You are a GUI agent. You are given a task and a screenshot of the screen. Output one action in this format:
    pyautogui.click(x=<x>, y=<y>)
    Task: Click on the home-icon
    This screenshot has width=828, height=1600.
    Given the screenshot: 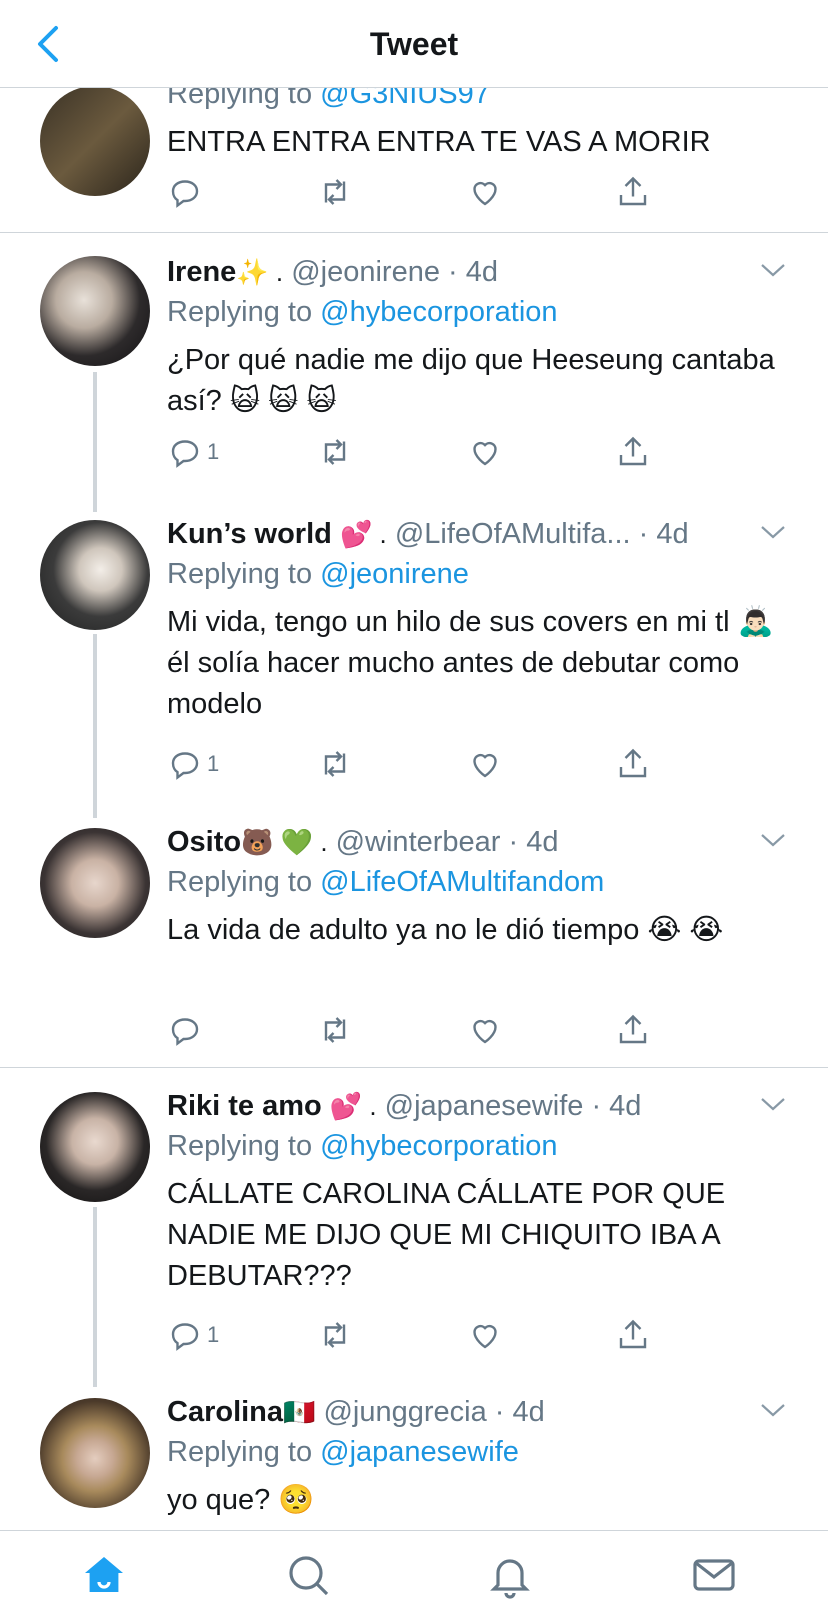 What is the action you would take?
    pyautogui.click(x=104, y=1574)
    